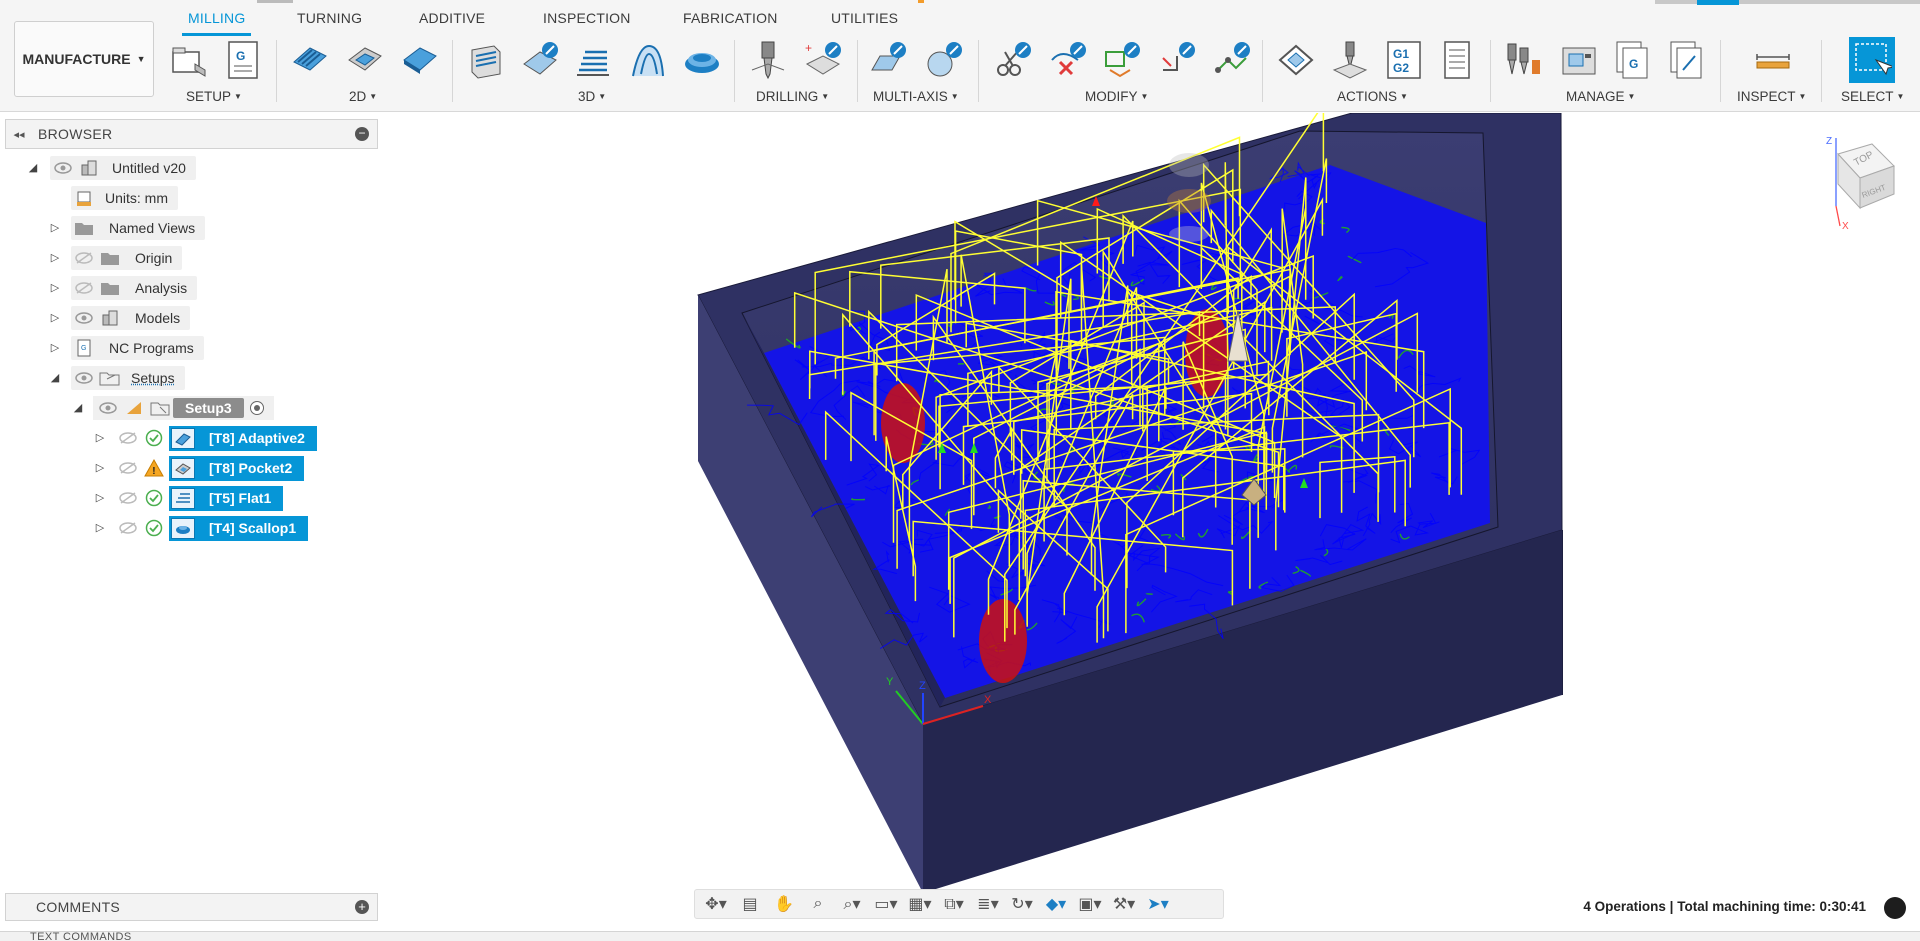 This screenshot has width=1920, height=941. What do you see at coordinates (1056, 904) in the screenshot?
I see `stock-display-icon: ◆▾` at bounding box center [1056, 904].